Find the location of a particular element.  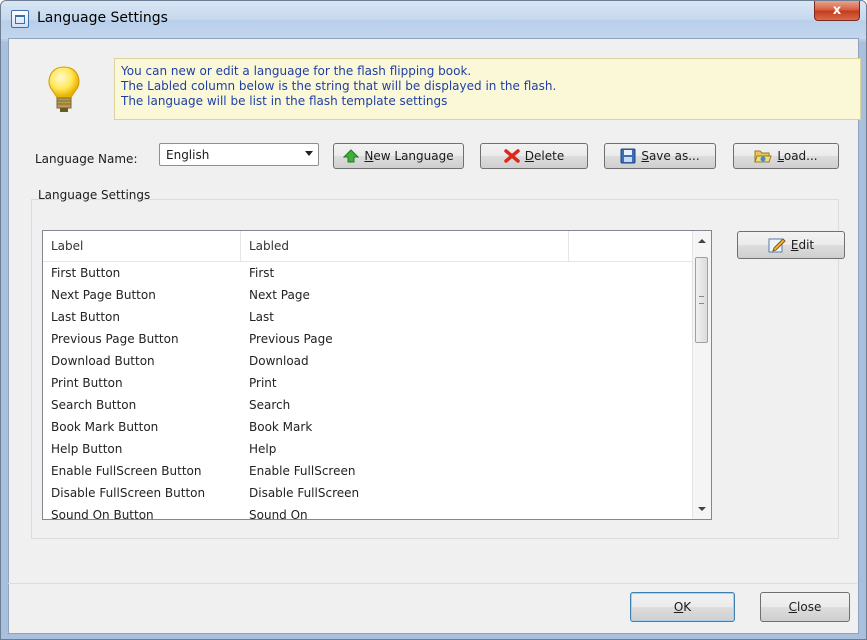

edit-label: dit is located at coordinates (806, 245).